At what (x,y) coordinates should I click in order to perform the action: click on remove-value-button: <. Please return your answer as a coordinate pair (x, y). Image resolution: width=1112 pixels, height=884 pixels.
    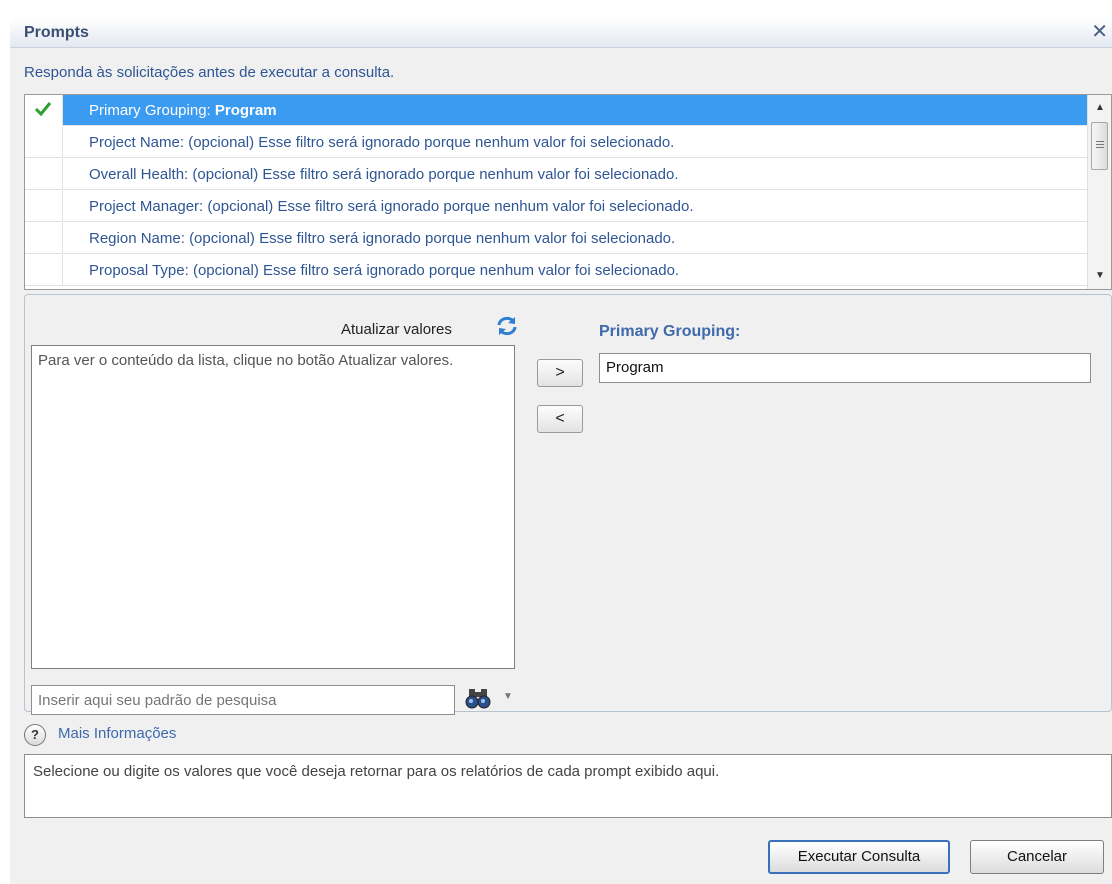
    Looking at the image, I should click on (560, 419).